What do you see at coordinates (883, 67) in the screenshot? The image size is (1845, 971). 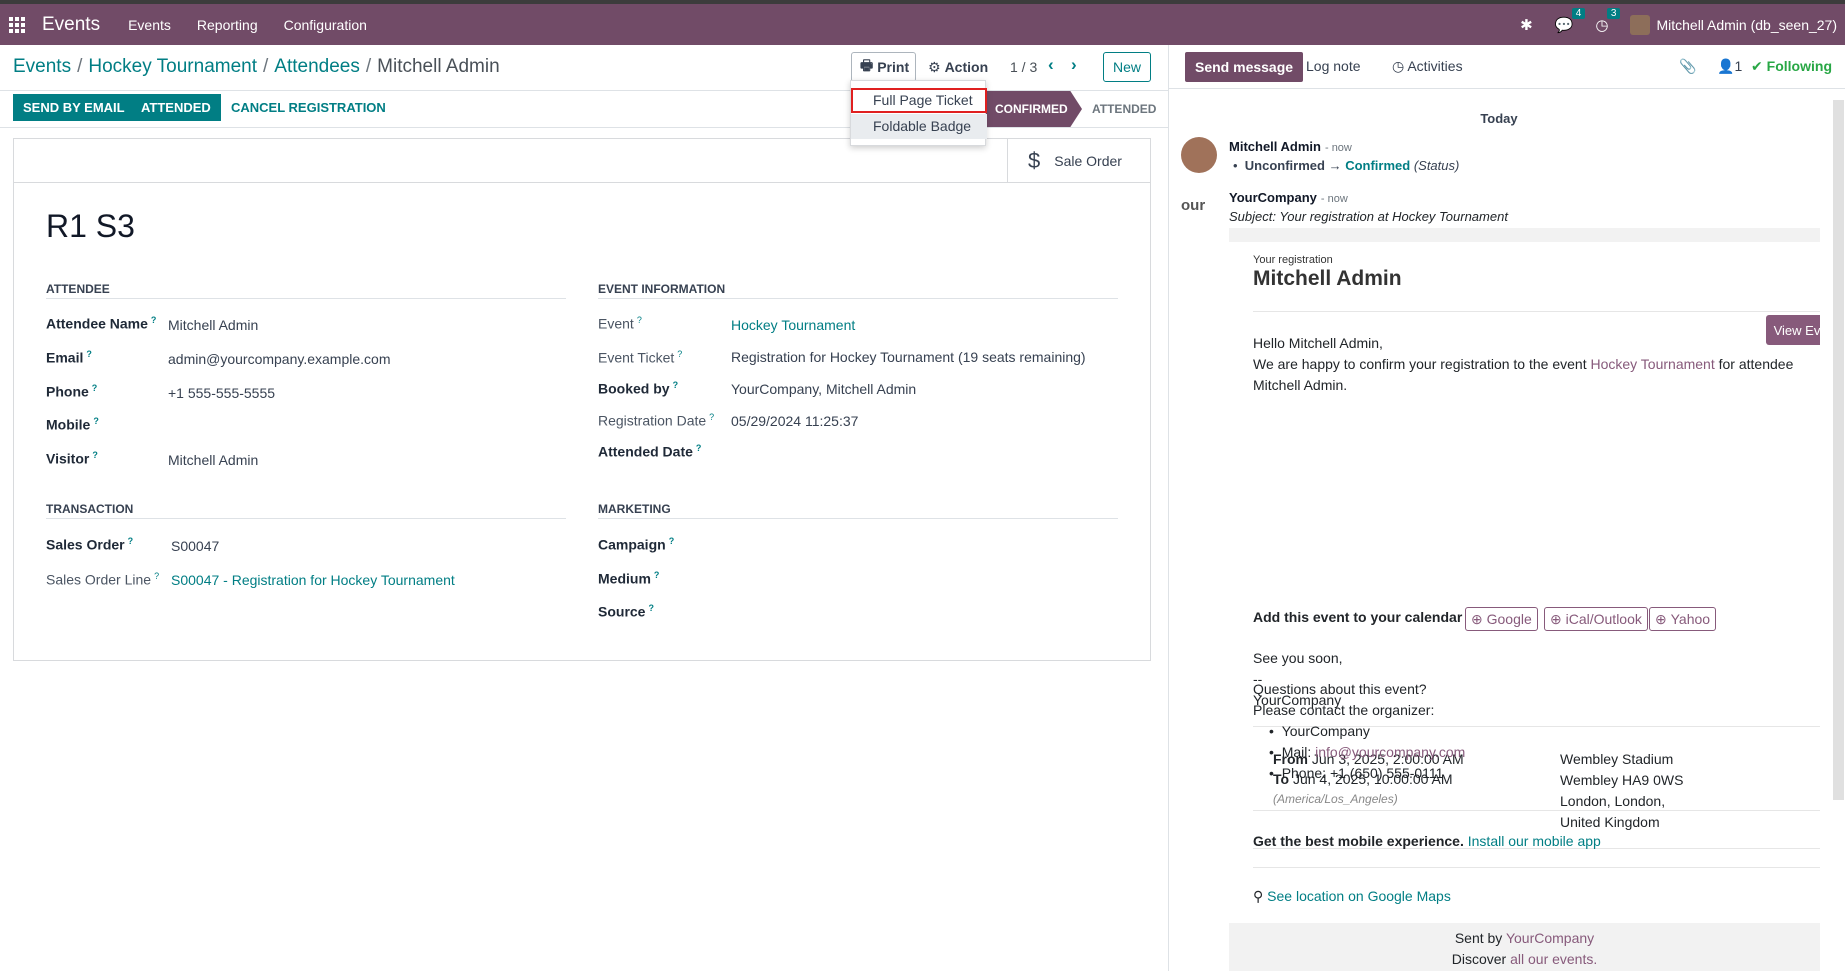 I see `print-button: 🖶 Print` at bounding box center [883, 67].